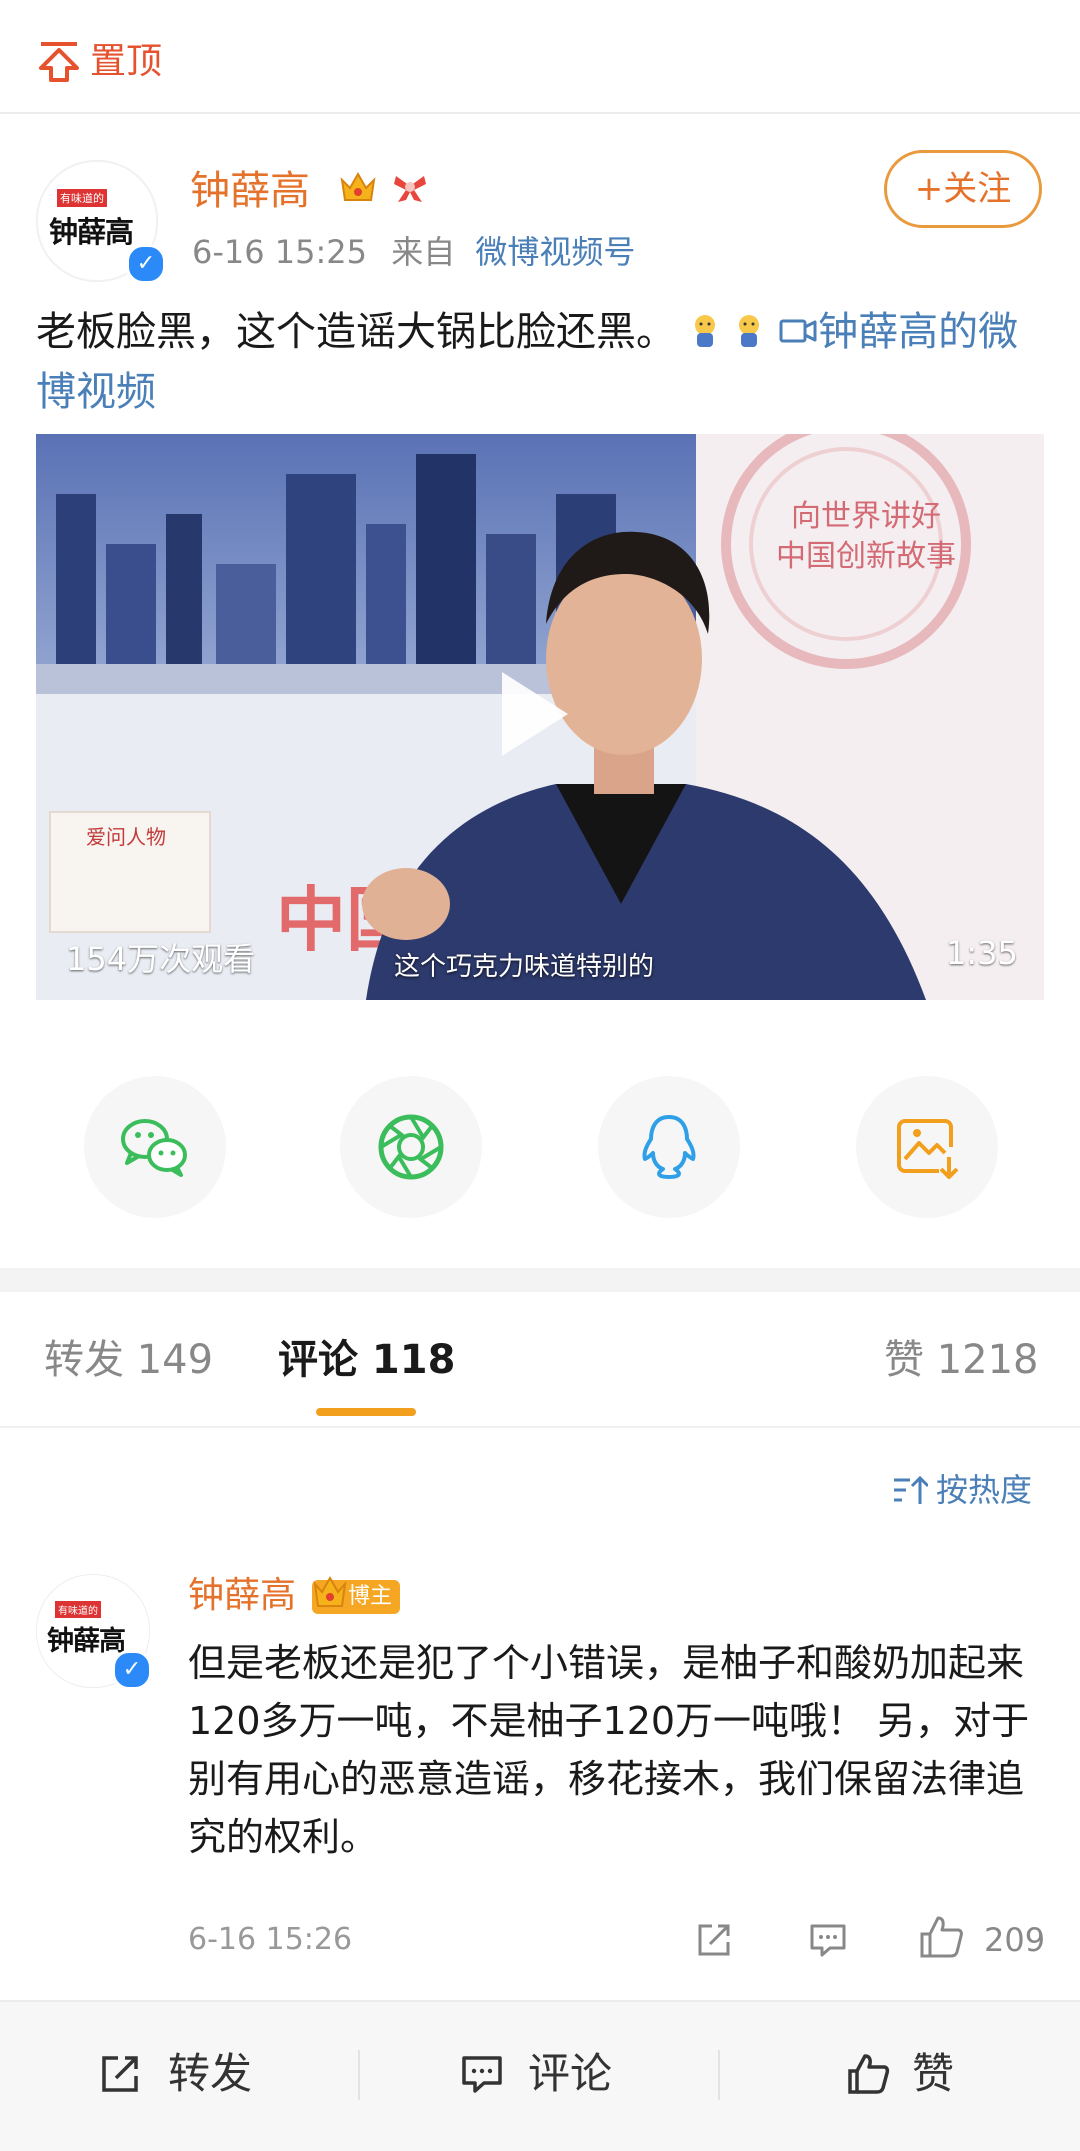  I want to click on sign-text-line-2: 中国创新故事, so click(866, 556).